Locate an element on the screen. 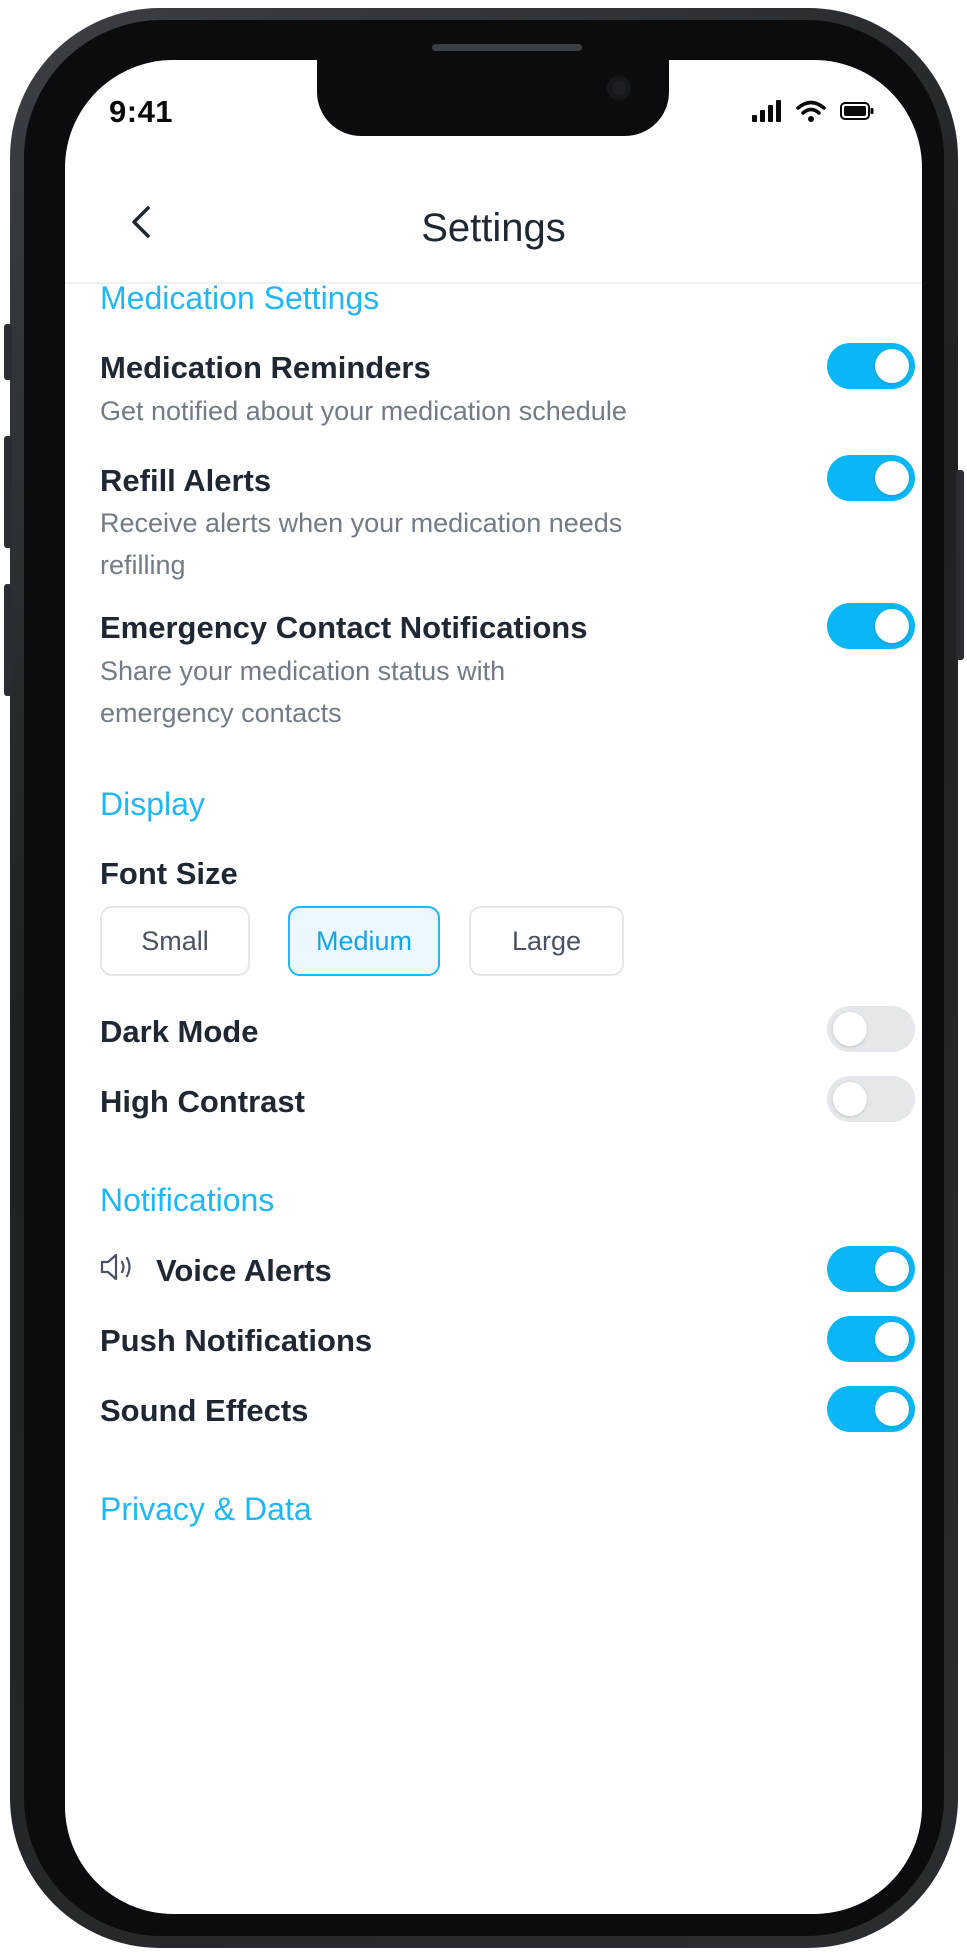 The image size is (967, 1958). header: Settings is located at coordinates (493, 222).